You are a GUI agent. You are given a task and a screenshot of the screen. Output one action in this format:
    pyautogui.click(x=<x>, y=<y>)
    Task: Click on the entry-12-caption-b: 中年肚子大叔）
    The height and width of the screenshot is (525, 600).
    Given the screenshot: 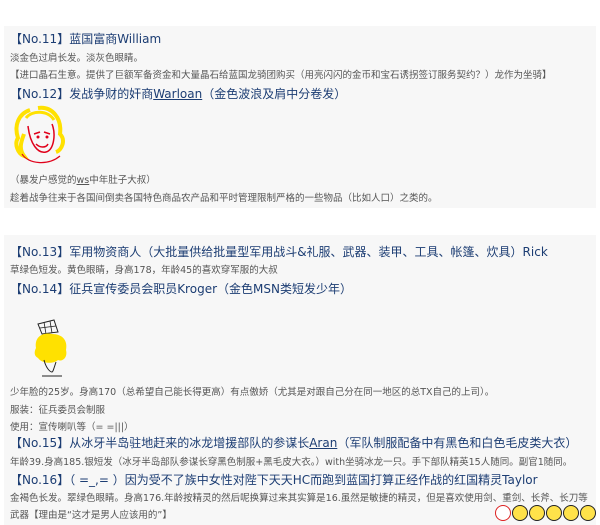 What is the action you would take?
    pyautogui.click(x=122, y=180)
    